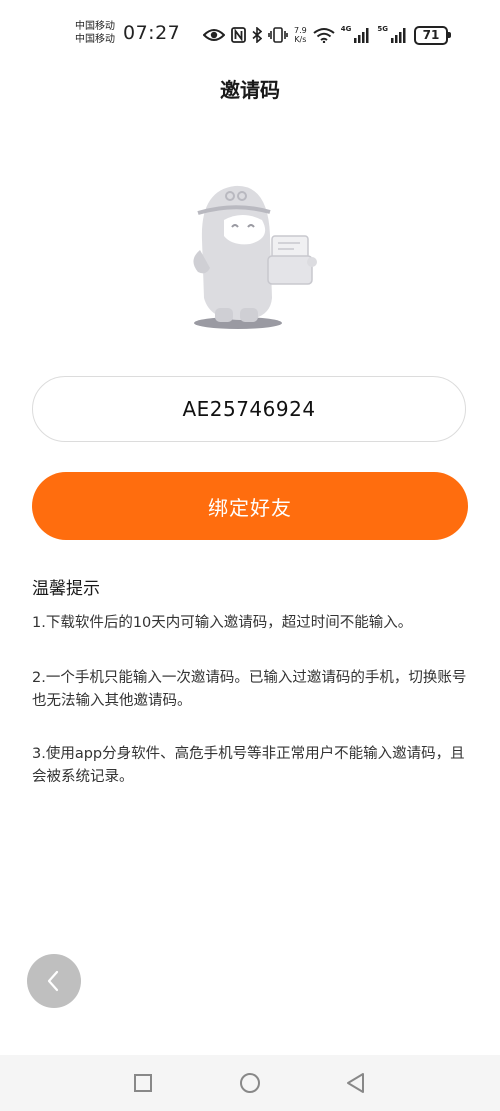  Describe the element at coordinates (255, 257) in the screenshot. I see `mascot-illustration` at that location.